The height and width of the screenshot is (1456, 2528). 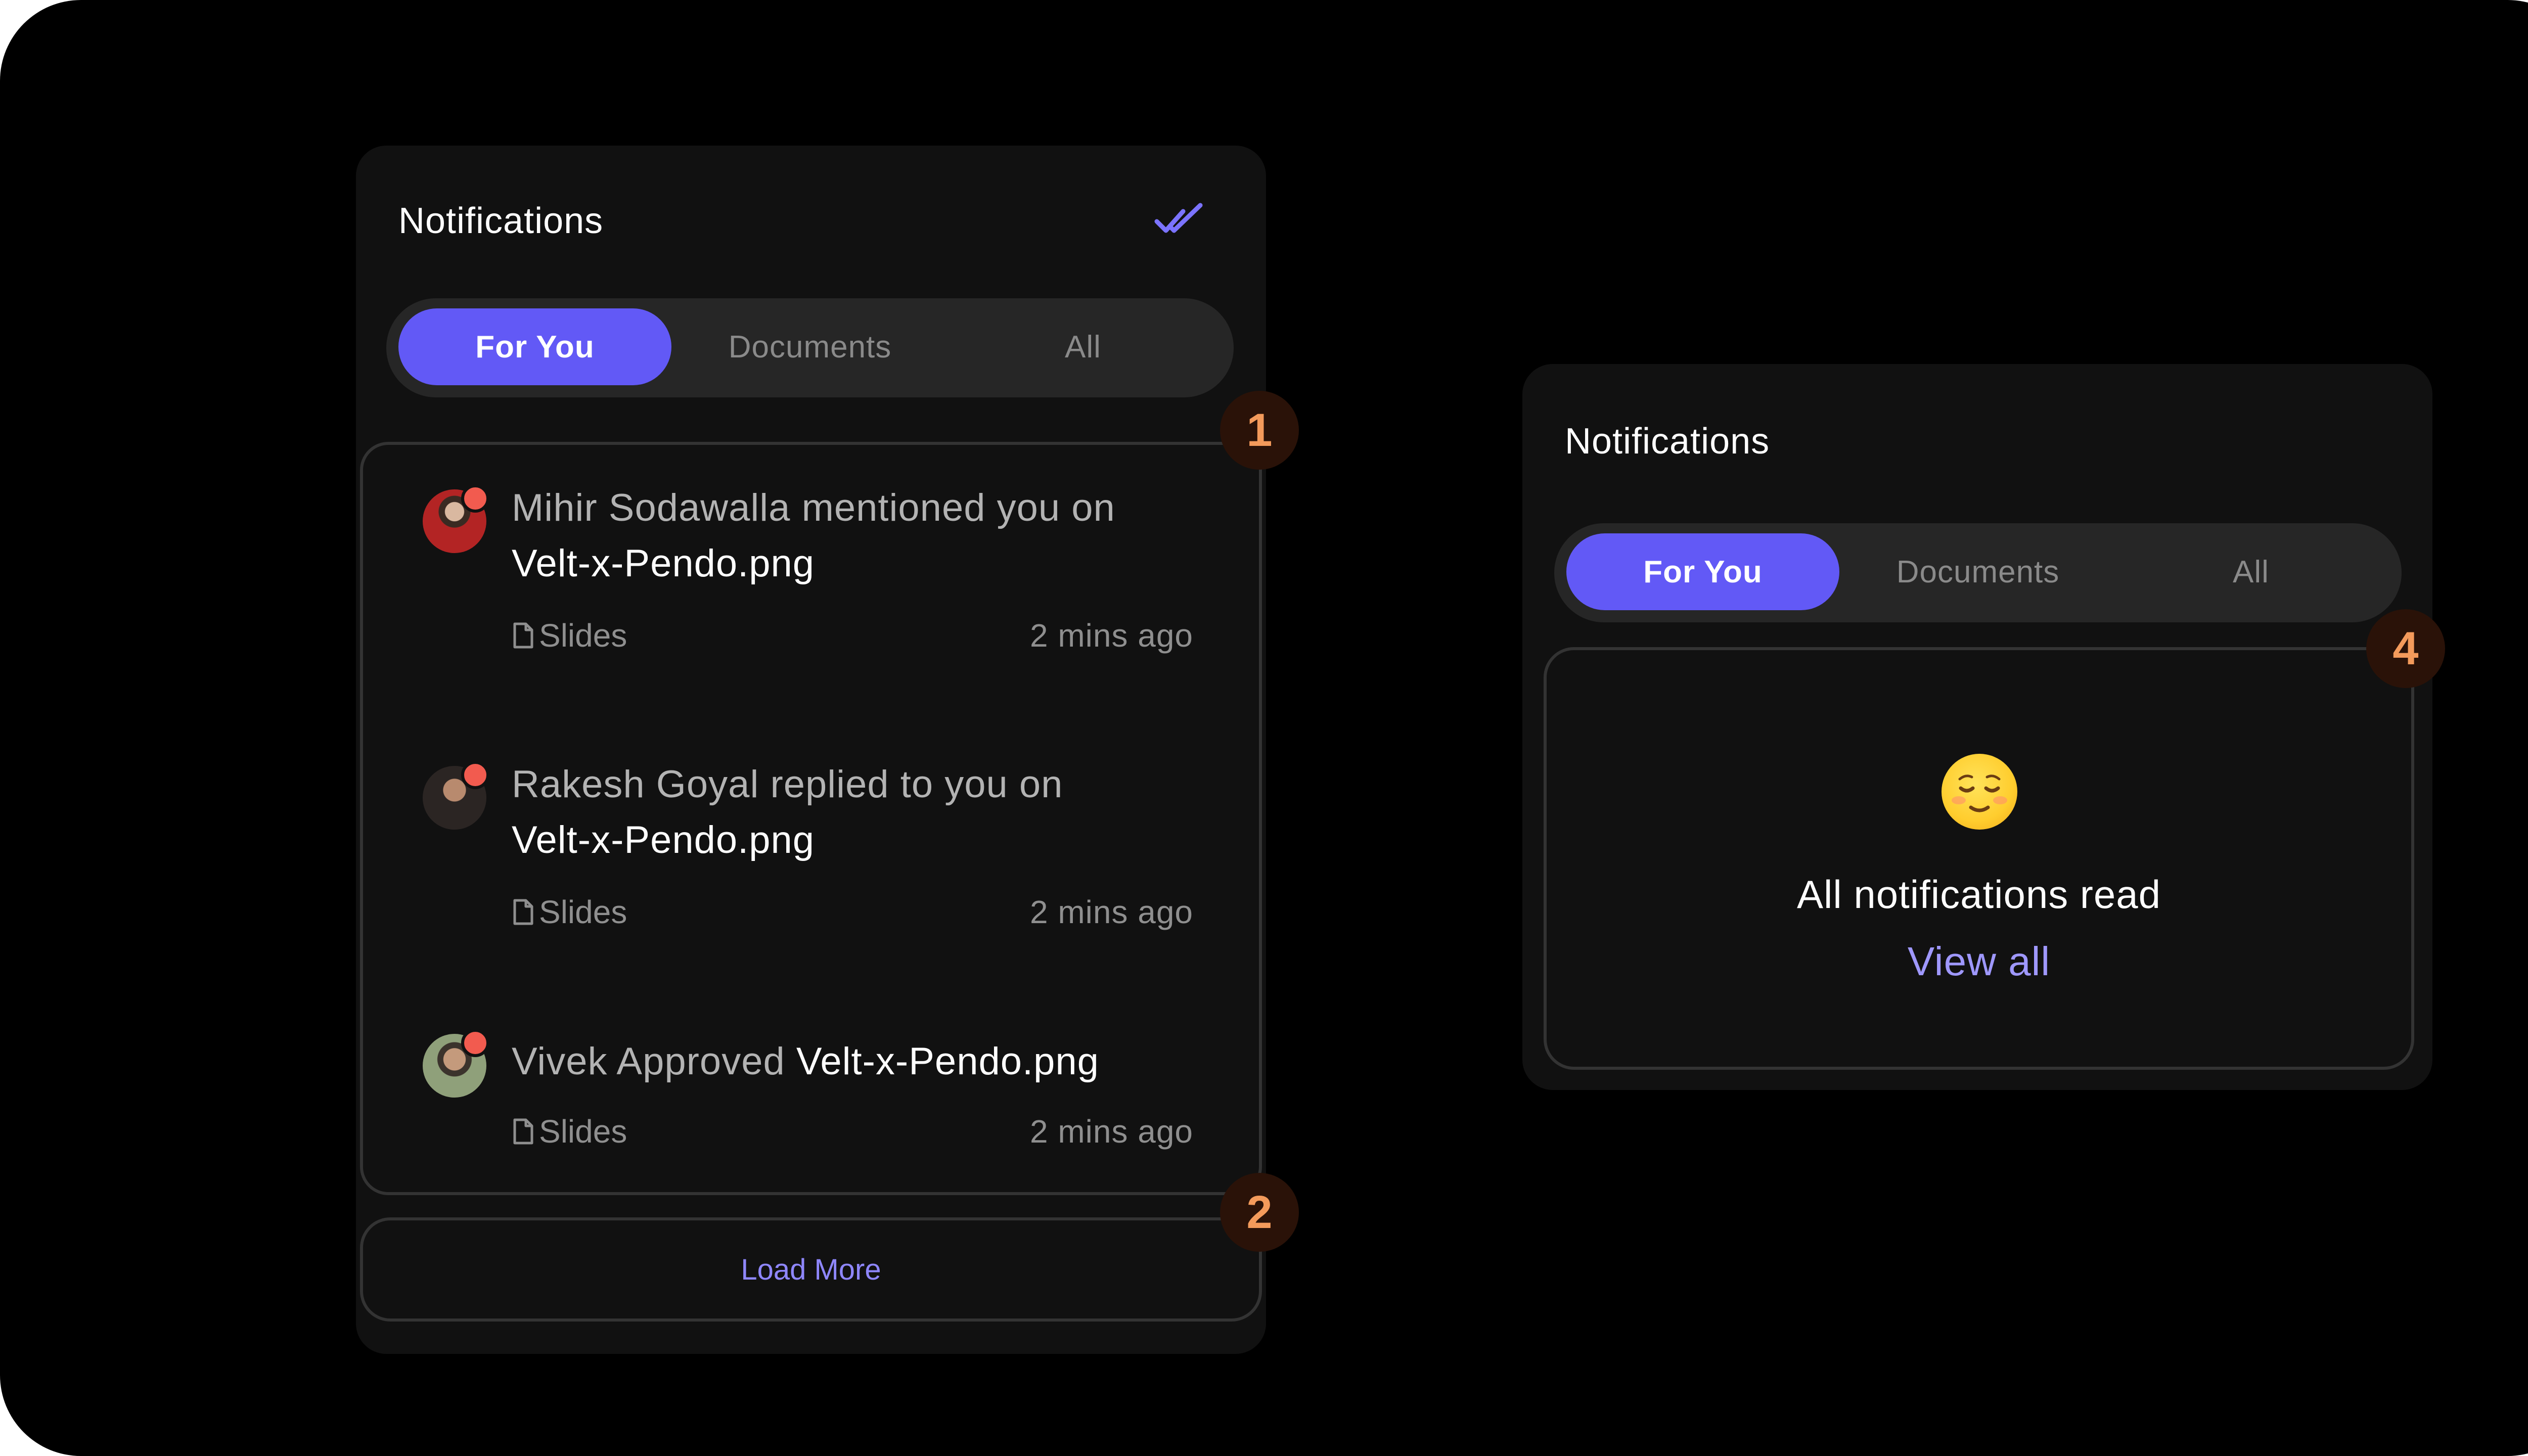 What do you see at coordinates (2405, 648) in the screenshot?
I see `step-badge: 4` at bounding box center [2405, 648].